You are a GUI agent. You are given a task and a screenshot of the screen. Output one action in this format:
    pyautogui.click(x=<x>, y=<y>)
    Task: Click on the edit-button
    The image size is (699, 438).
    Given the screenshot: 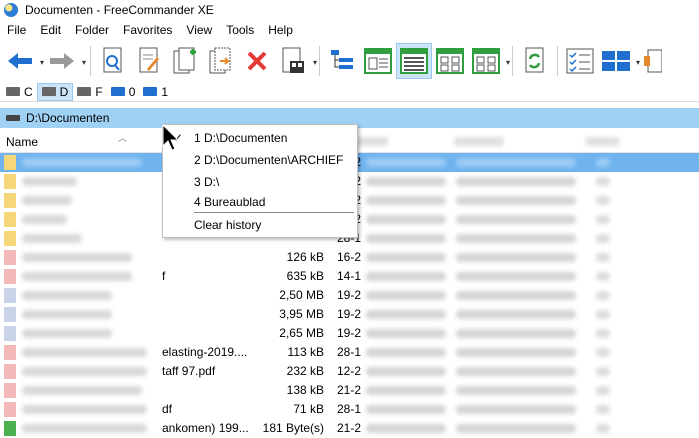 What is the action you would take?
    pyautogui.click(x=149, y=61)
    